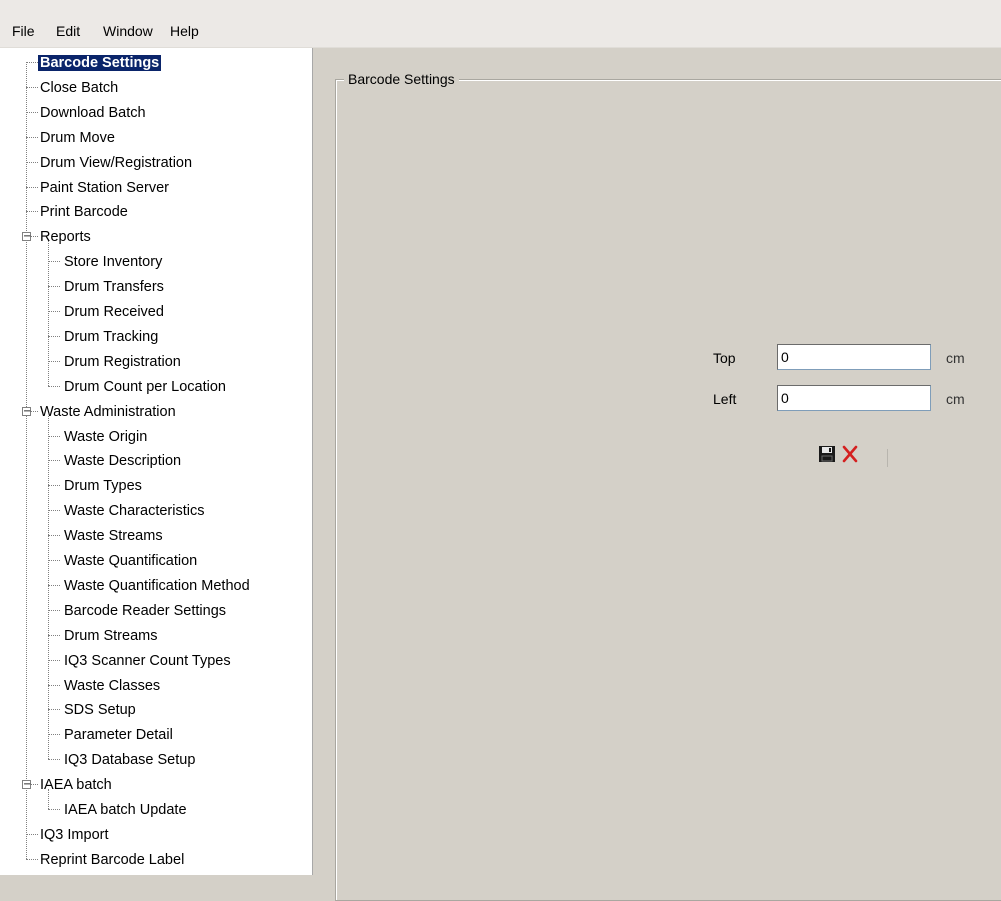 The width and height of the screenshot is (1001, 901). What do you see at coordinates (113, 535) in the screenshot?
I see `tree-item-waste-streams: Waste Streams` at bounding box center [113, 535].